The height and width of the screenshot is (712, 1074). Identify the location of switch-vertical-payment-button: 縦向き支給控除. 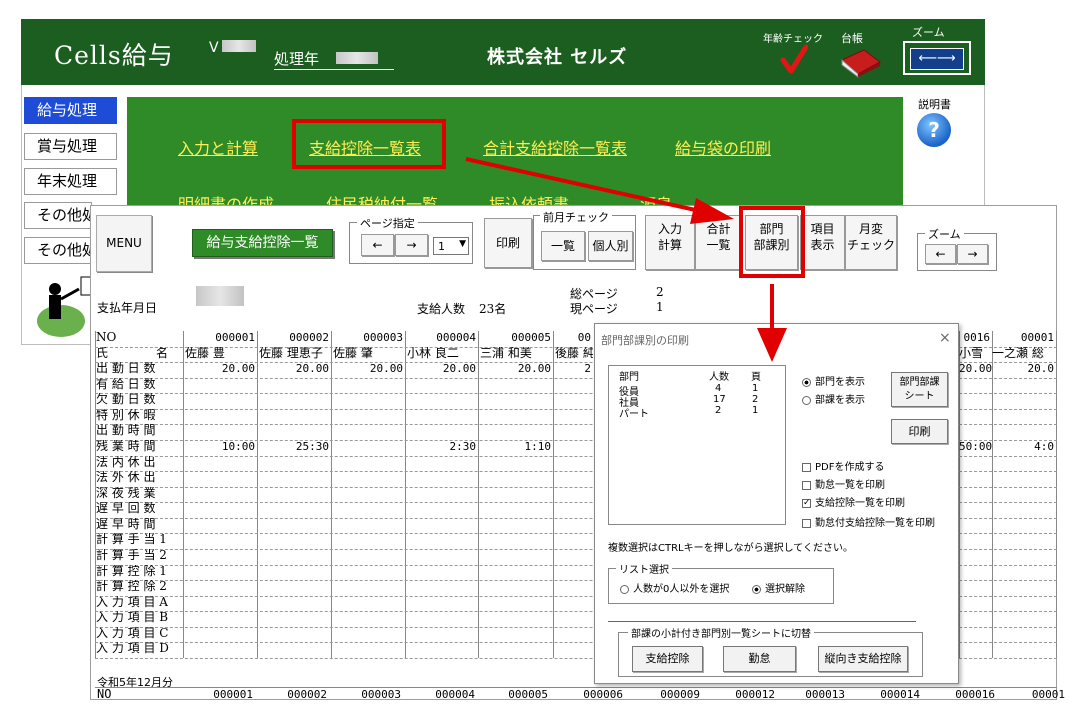
(863, 659).